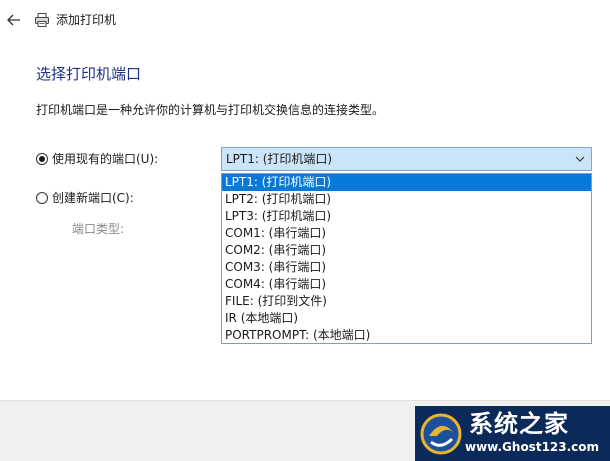 The height and width of the screenshot is (461, 610). I want to click on port-option: PORTPROMPT: (本地端口), so click(406, 335).